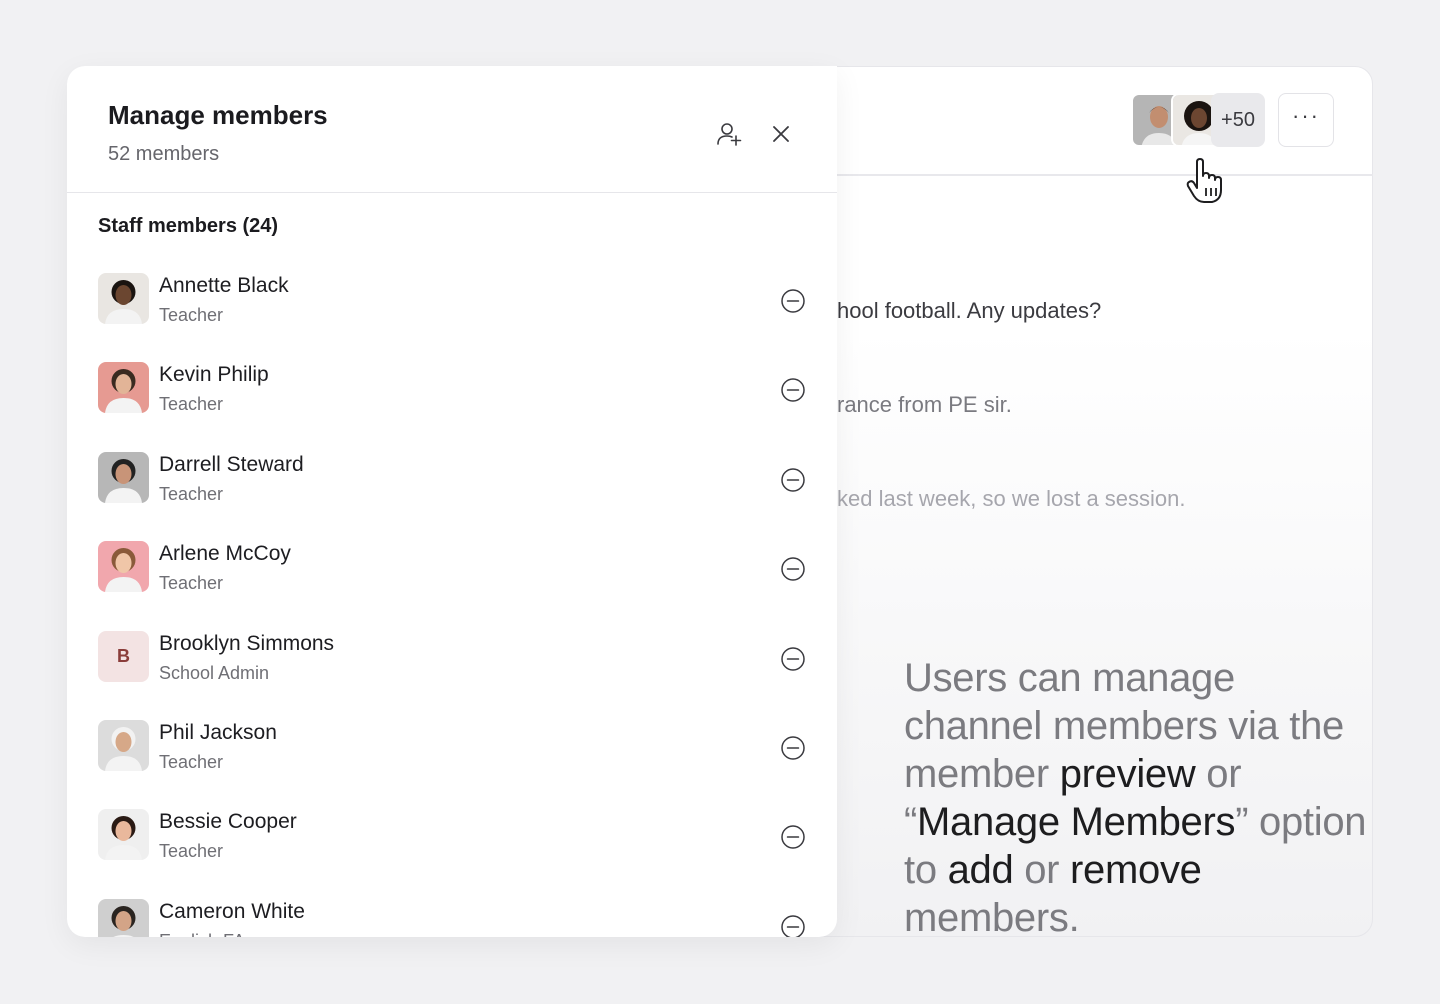  What do you see at coordinates (452, 305) in the screenshot?
I see `member-row: Annette Black Teacher` at bounding box center [452, 305].